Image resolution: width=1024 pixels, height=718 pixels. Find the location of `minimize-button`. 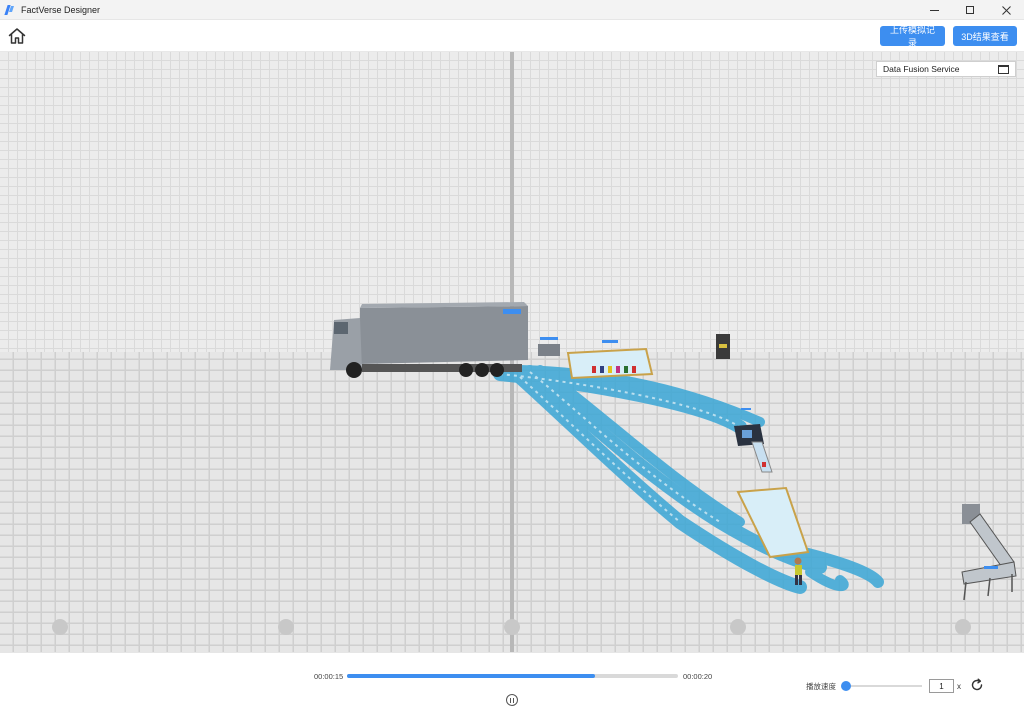

minimize-button is located at coordinates (934, 10).